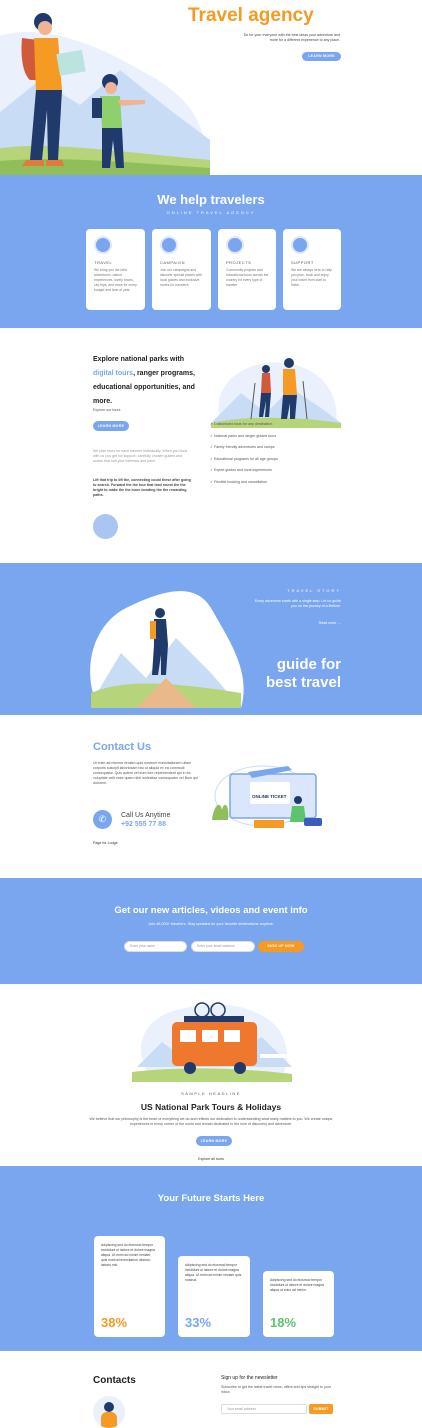 This screenshot has width=422, height=1428. Describe the element at coordinates (243, 470) in the screenshot. I see `check-text: Expert guides and local experiences` at that location.